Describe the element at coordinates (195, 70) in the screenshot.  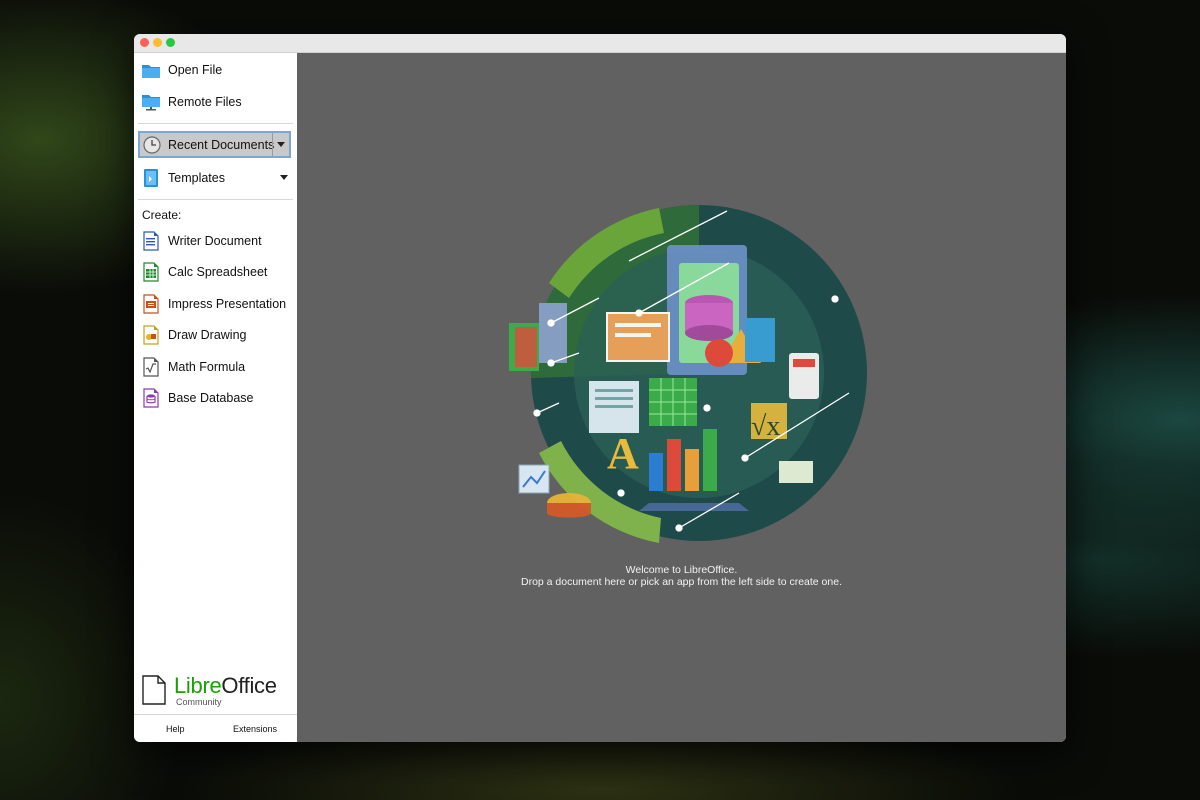
I see `open-file-label: Open File` at that location.